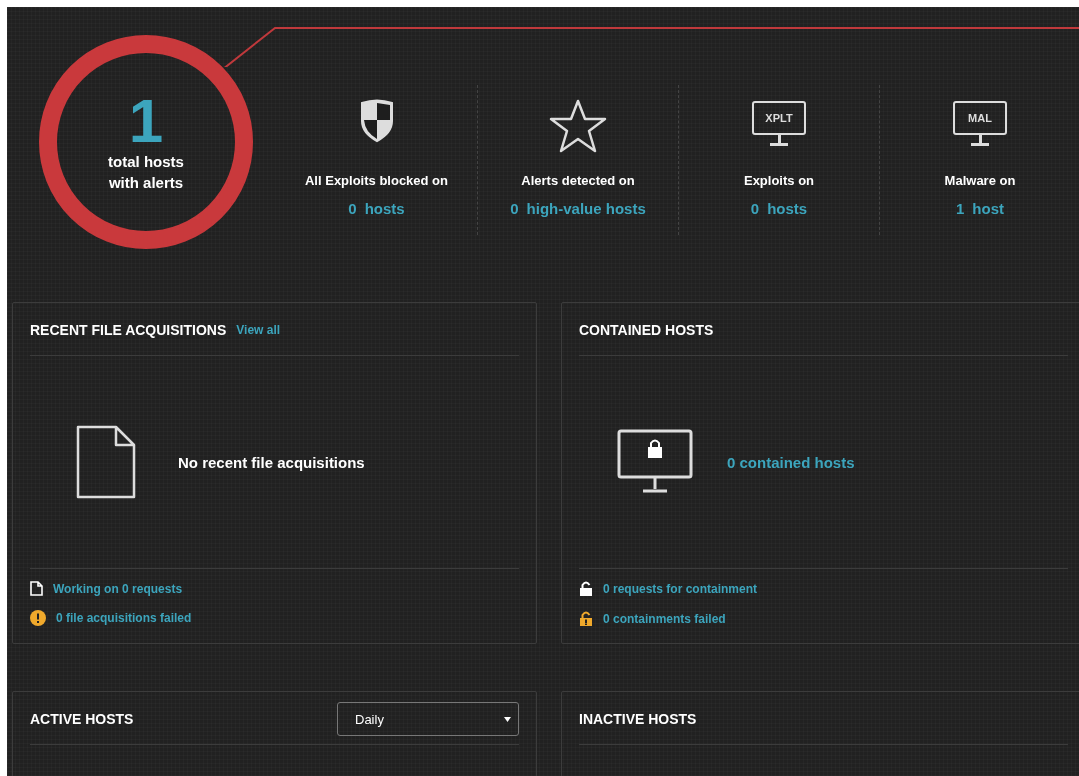 This screenshot has height=776, width=1079. Describe the element at coordinates (578, 126) in the screenshot. I see `star-icon` at that location.